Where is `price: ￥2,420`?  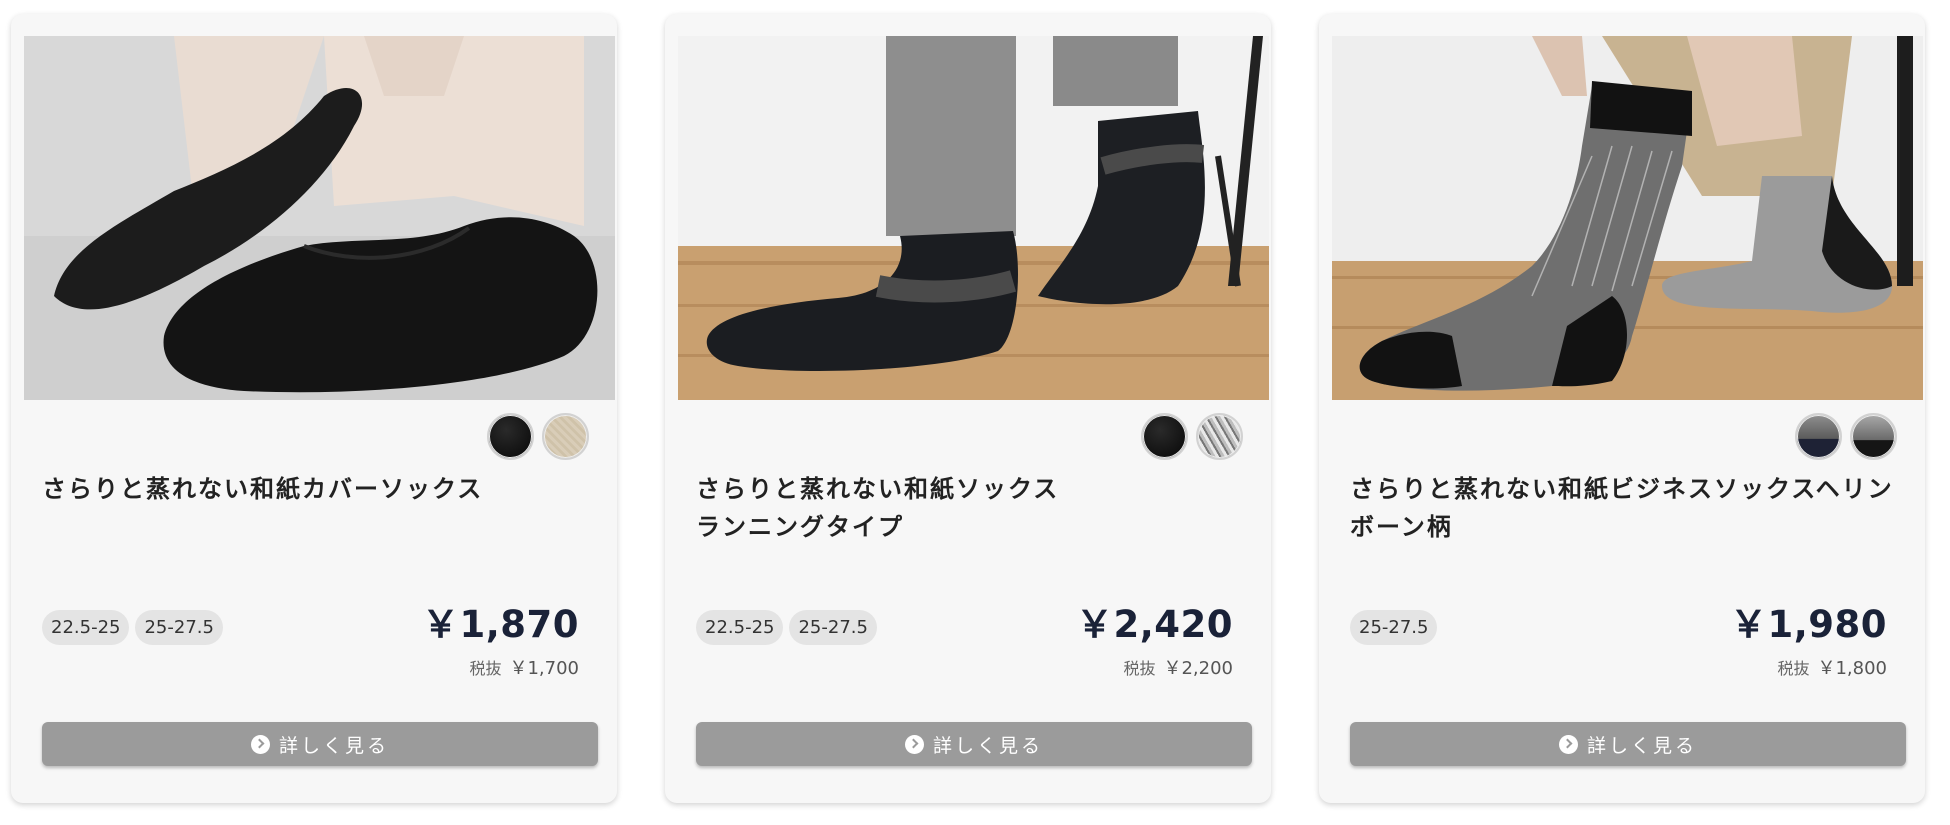
price: ￥2,420 is located at coordinates (1154, 624).